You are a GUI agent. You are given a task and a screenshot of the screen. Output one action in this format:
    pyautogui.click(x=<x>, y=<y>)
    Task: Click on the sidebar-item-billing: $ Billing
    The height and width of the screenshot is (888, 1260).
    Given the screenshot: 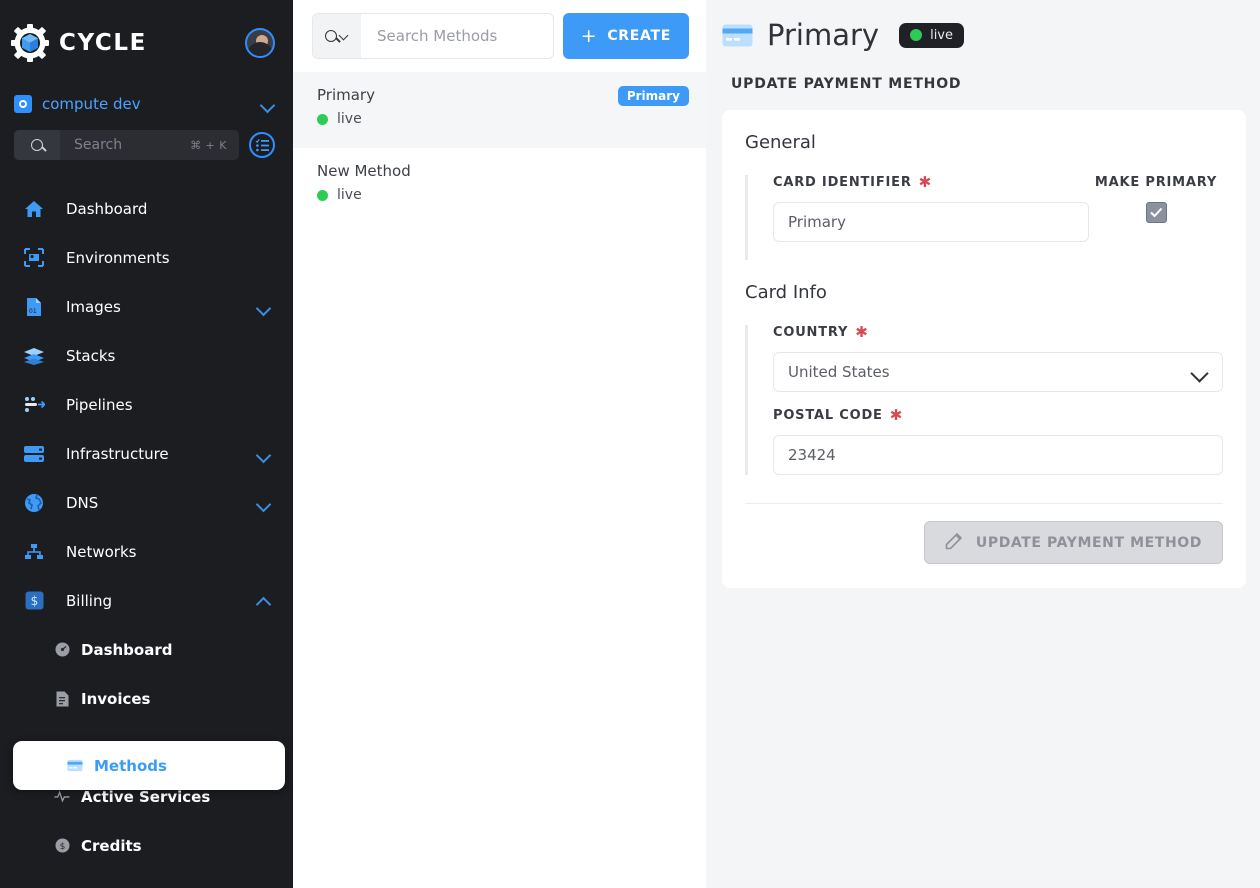 What is the action you would take?
    pyautogui.click(x=146, y=600)
    